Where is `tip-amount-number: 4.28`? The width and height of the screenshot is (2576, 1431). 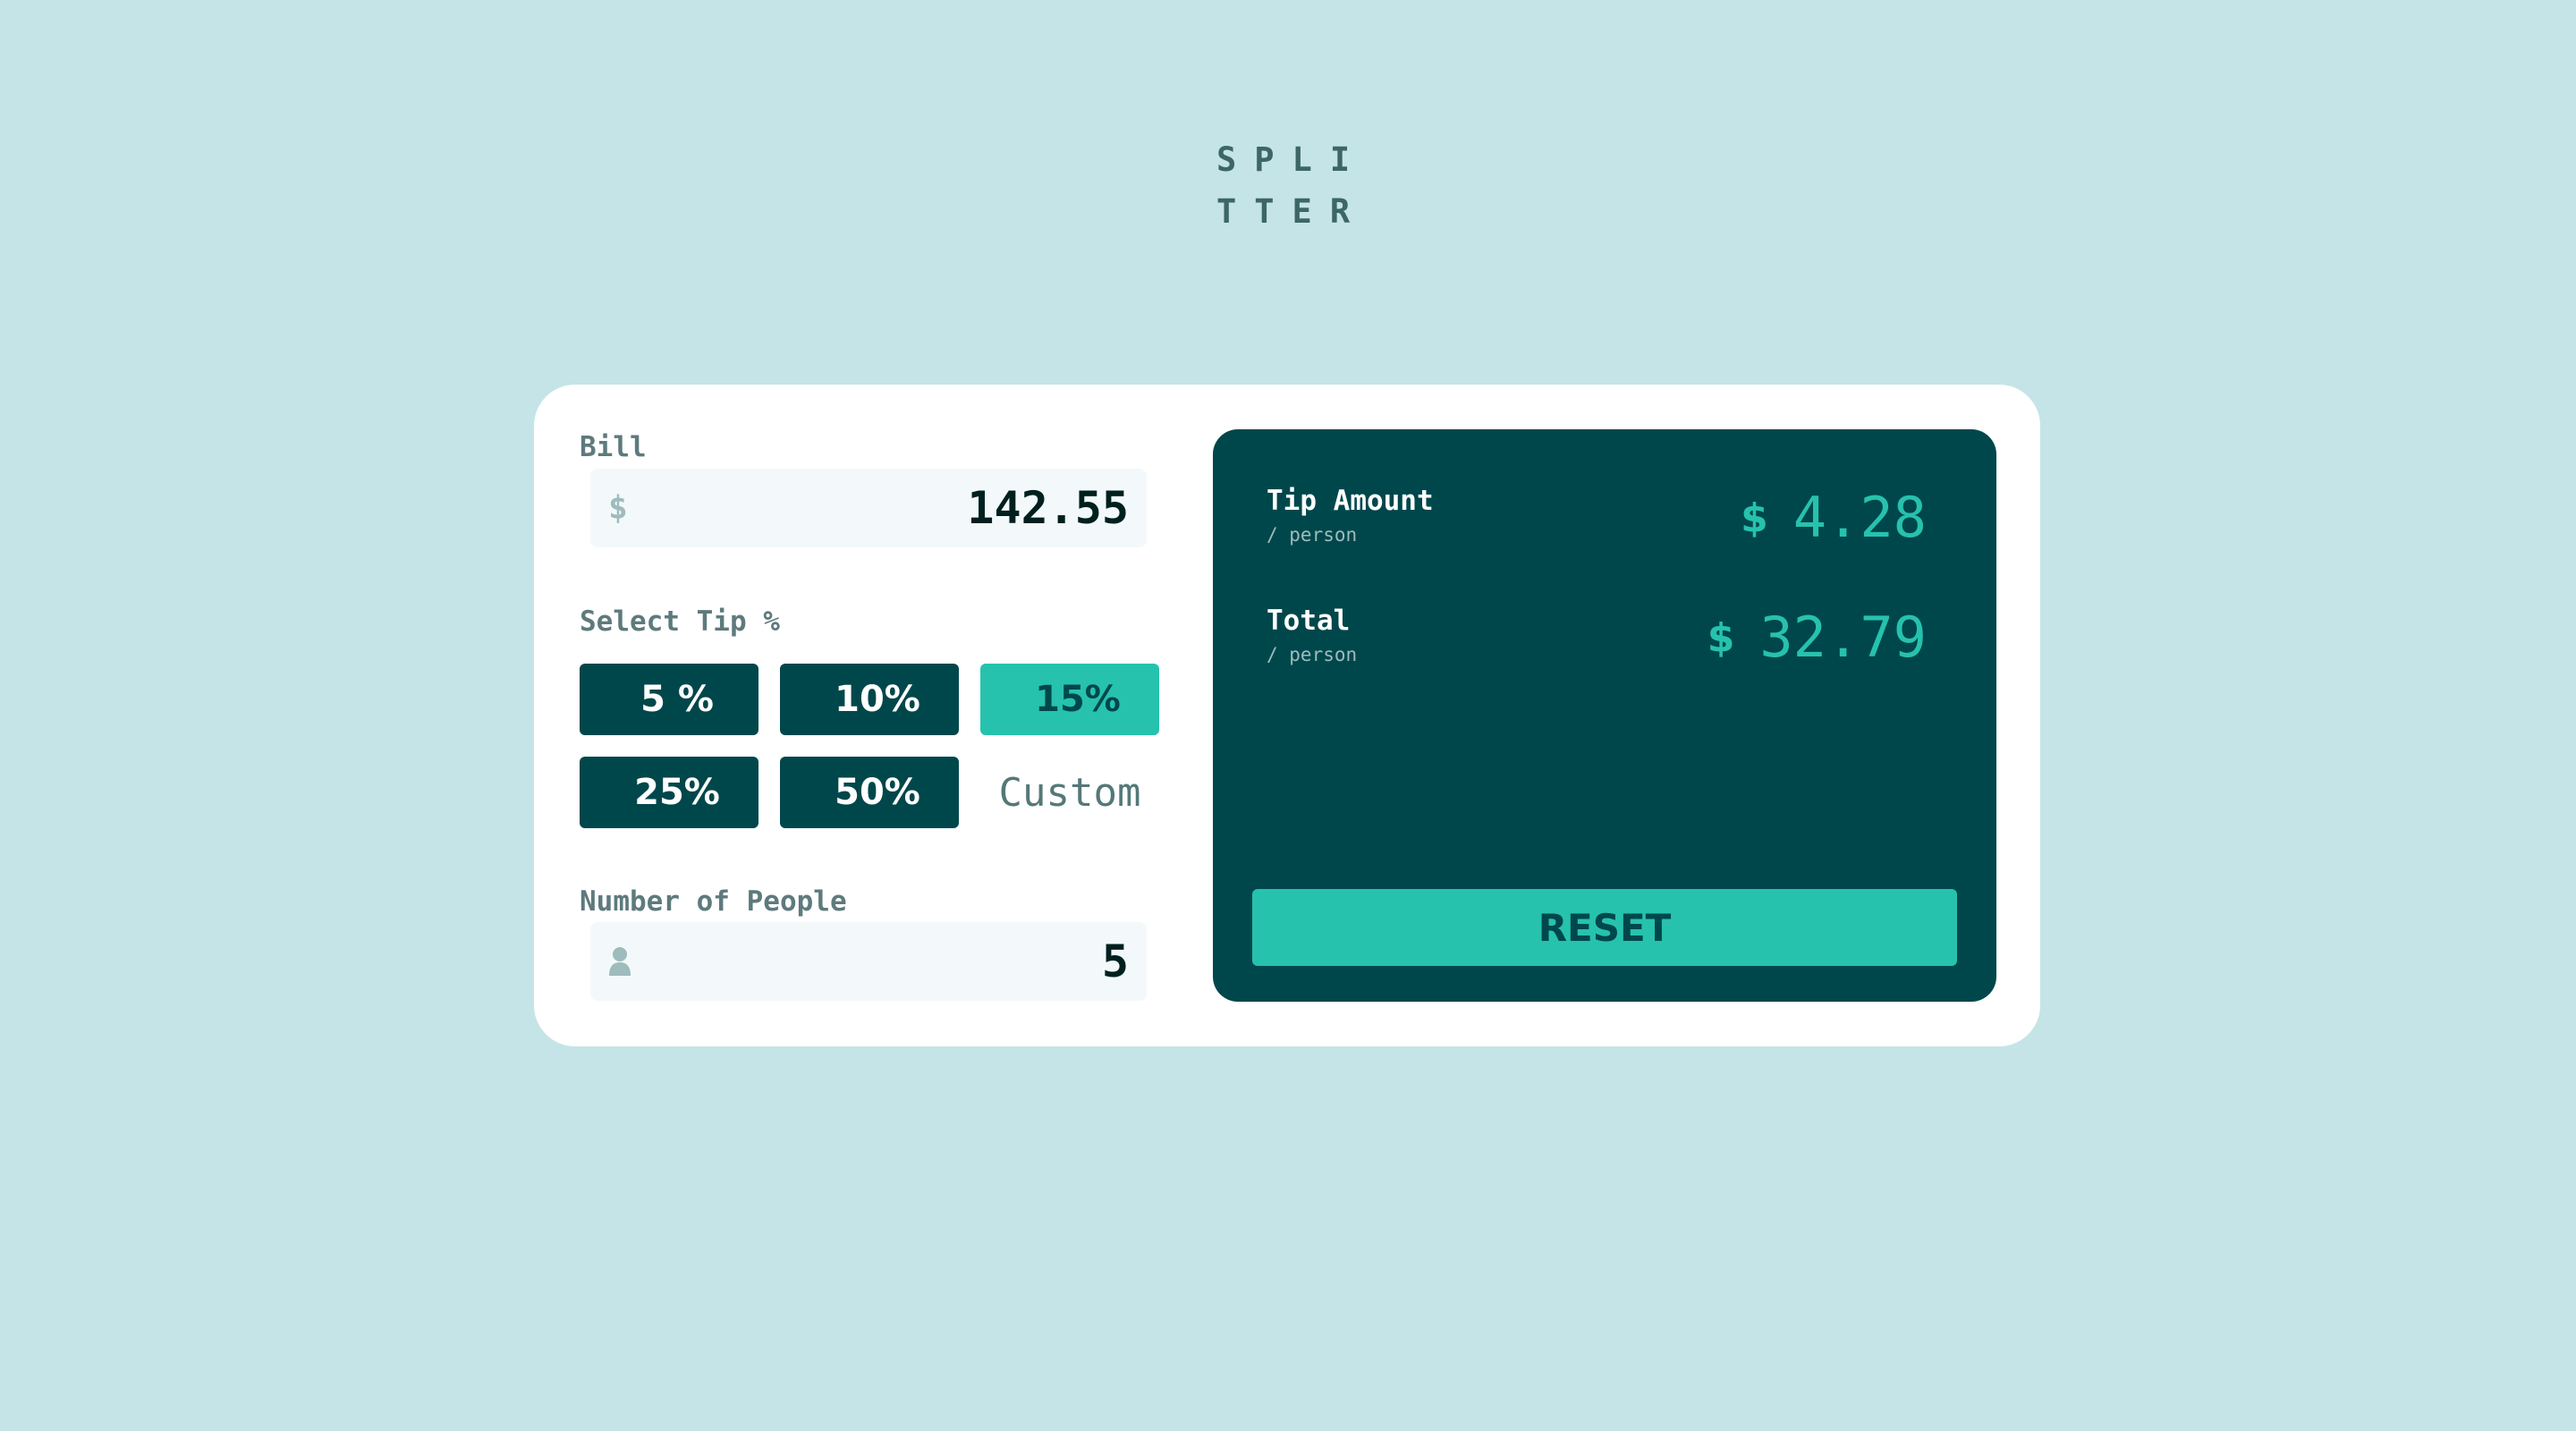 tip-amount-number: 4.28 is located at coordinates (1859, 517).